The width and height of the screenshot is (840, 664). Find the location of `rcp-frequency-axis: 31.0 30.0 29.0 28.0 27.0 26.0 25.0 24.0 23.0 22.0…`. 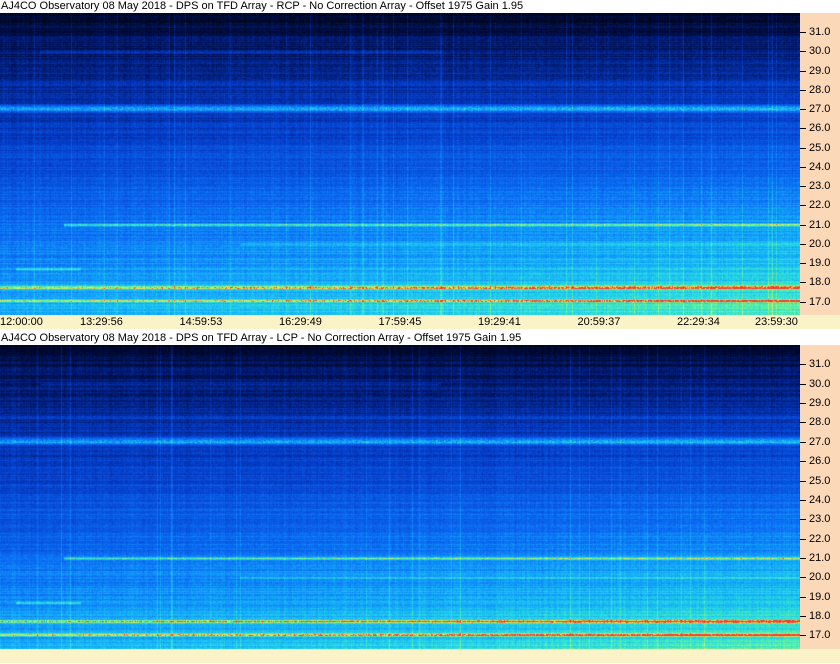

rcp-frequency-axis: 31.0 30.0 29.0 28.0 27.0 26.0 25.0 24.0 23.0 22.0… is located at coordinates (820, 164).